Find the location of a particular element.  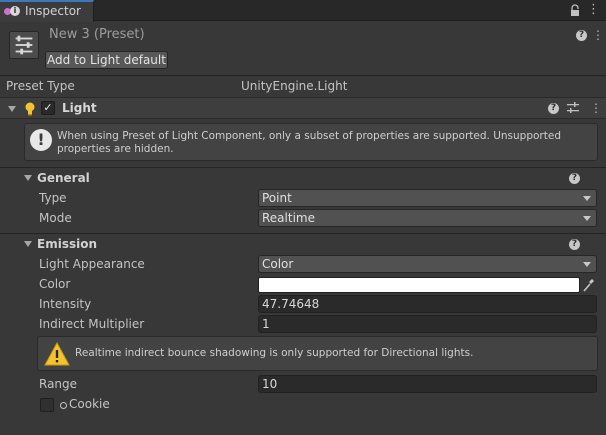

preset-type-label: Preset Type is located at coordinates (40, 86).